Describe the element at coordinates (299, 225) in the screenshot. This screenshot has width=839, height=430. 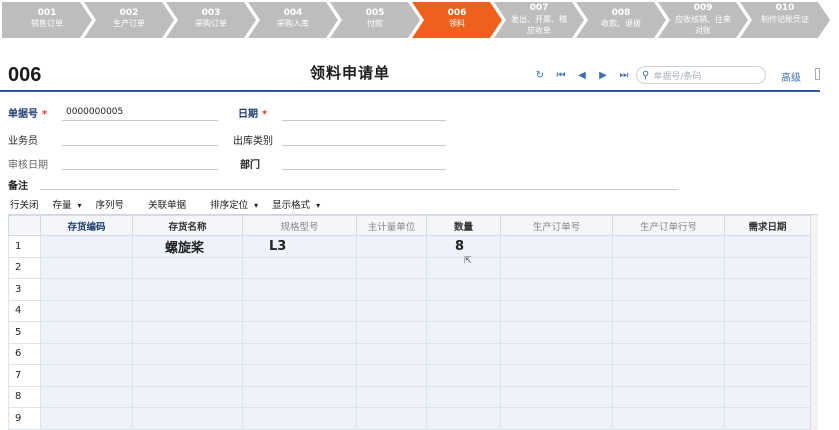
I see `column-header-spec: 规格型号` at that location.